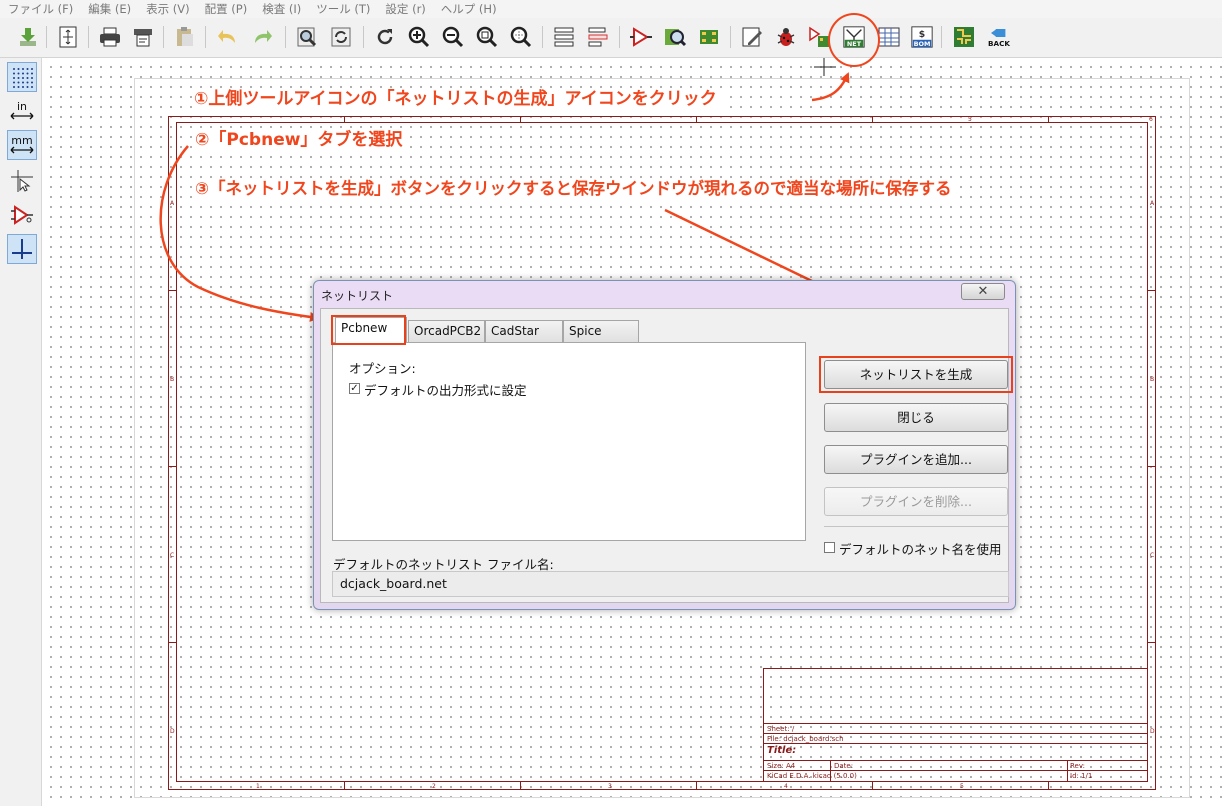 The height and width of the screenshot is (806, 1222). What do you see at coordinates (357, 296) in the screenshot?
I see `dialog-title: ネットリスト` at bounding box center [357, 296].